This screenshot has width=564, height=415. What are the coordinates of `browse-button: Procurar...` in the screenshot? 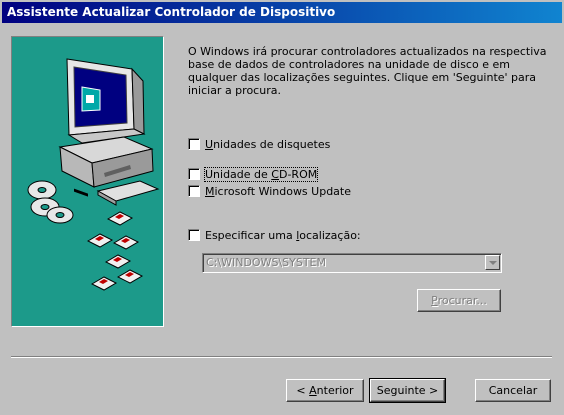 It's located at (459, 300).